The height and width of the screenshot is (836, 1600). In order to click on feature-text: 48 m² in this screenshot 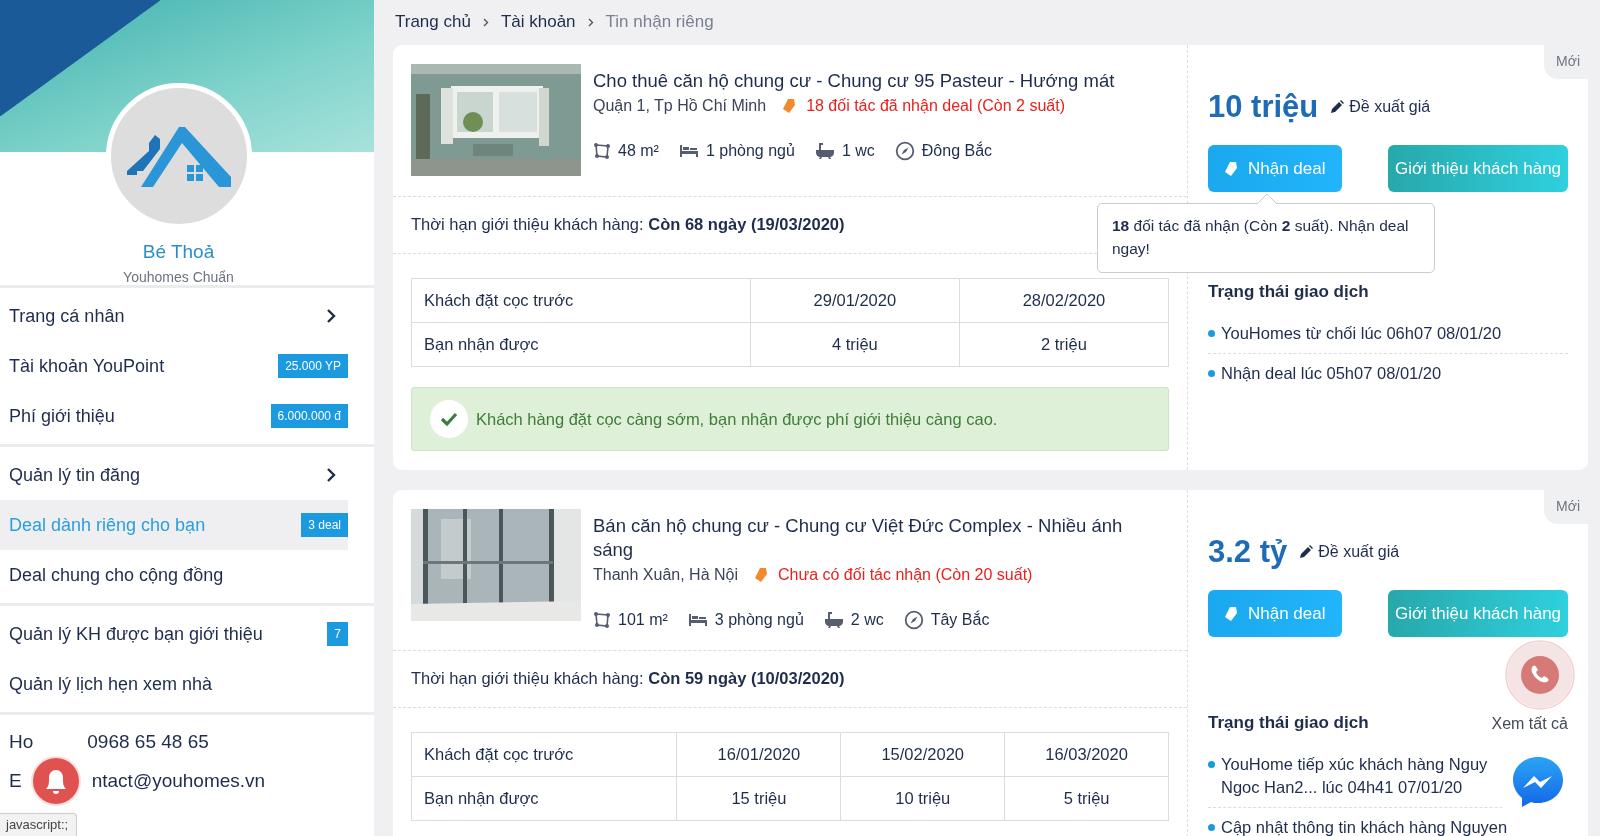, I will do `click(638, 151)`.